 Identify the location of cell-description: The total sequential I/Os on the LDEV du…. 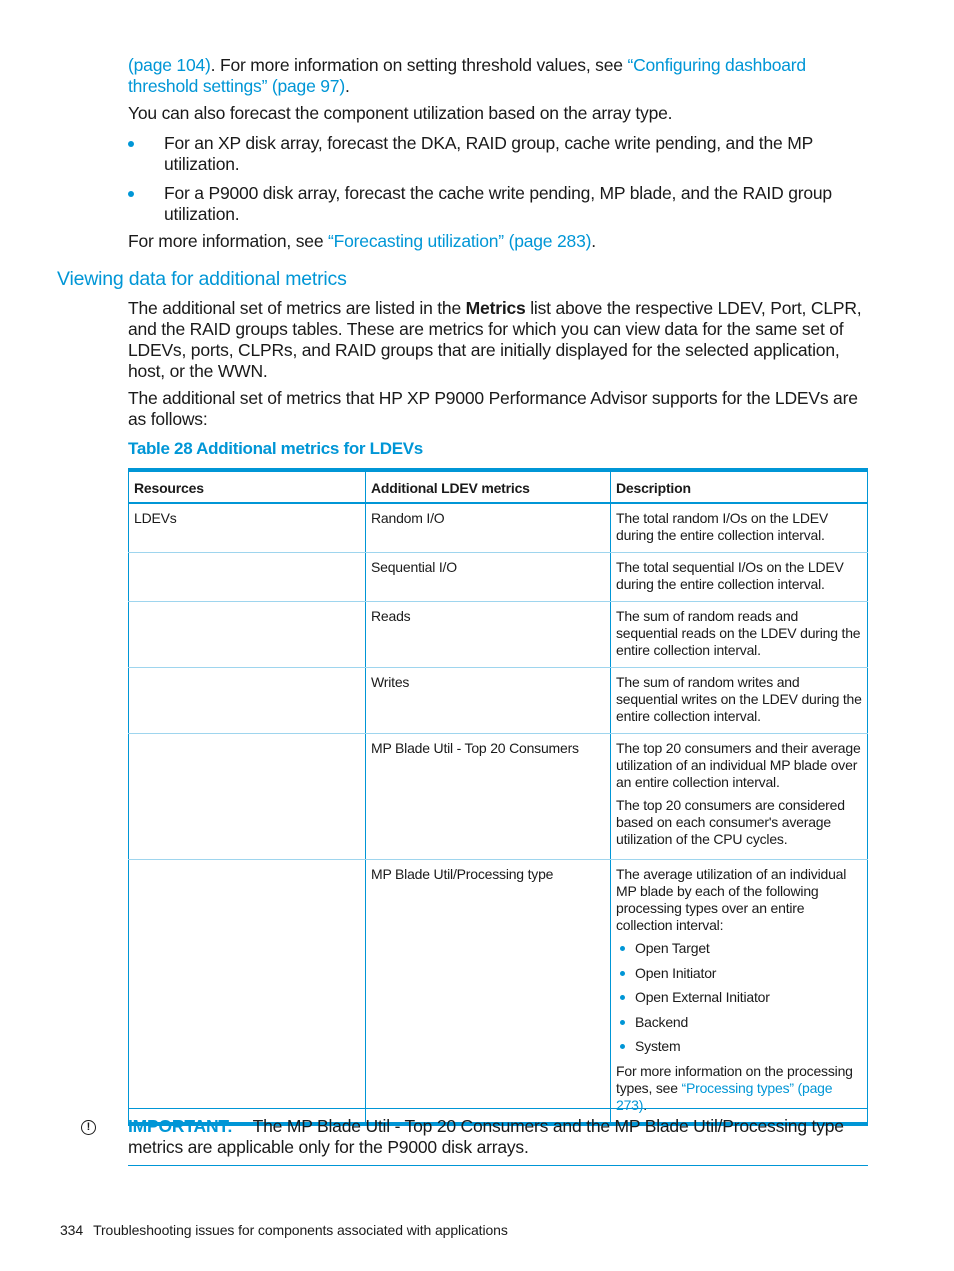
(739, 577).